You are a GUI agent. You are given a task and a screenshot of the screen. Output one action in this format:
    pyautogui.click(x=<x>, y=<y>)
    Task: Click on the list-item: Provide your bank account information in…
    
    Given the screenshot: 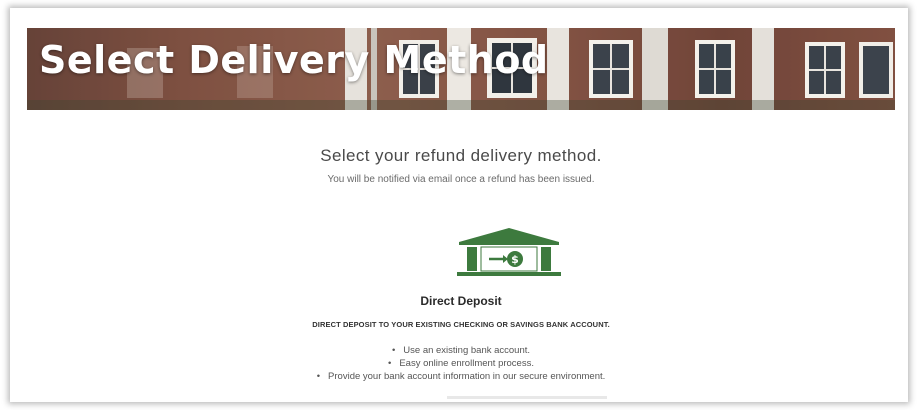 What is the action you would take?
    pyautogui.click(x=461, y=376)
    